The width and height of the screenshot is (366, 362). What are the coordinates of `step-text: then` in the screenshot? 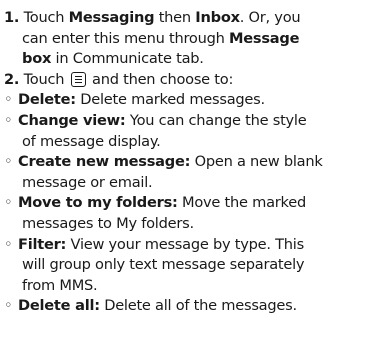 It's located at (175, 17).